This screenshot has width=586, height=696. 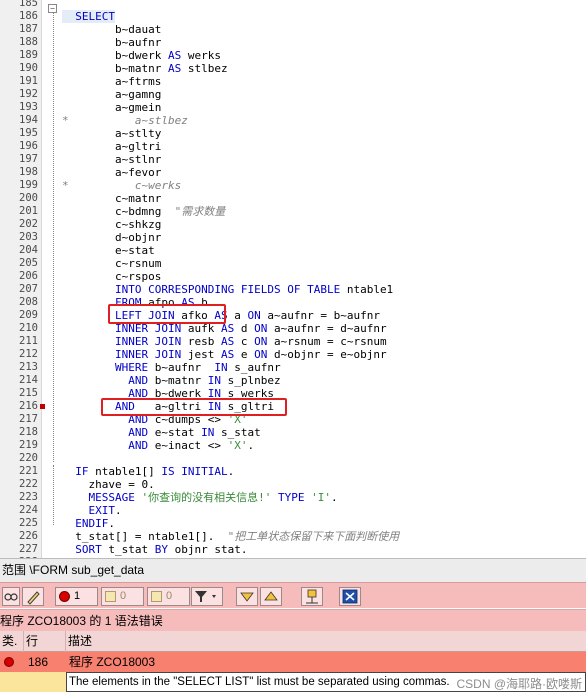 I want to click on code-line: 227 SORT t_stat BY objnr stat., so click(x=293, y=549).